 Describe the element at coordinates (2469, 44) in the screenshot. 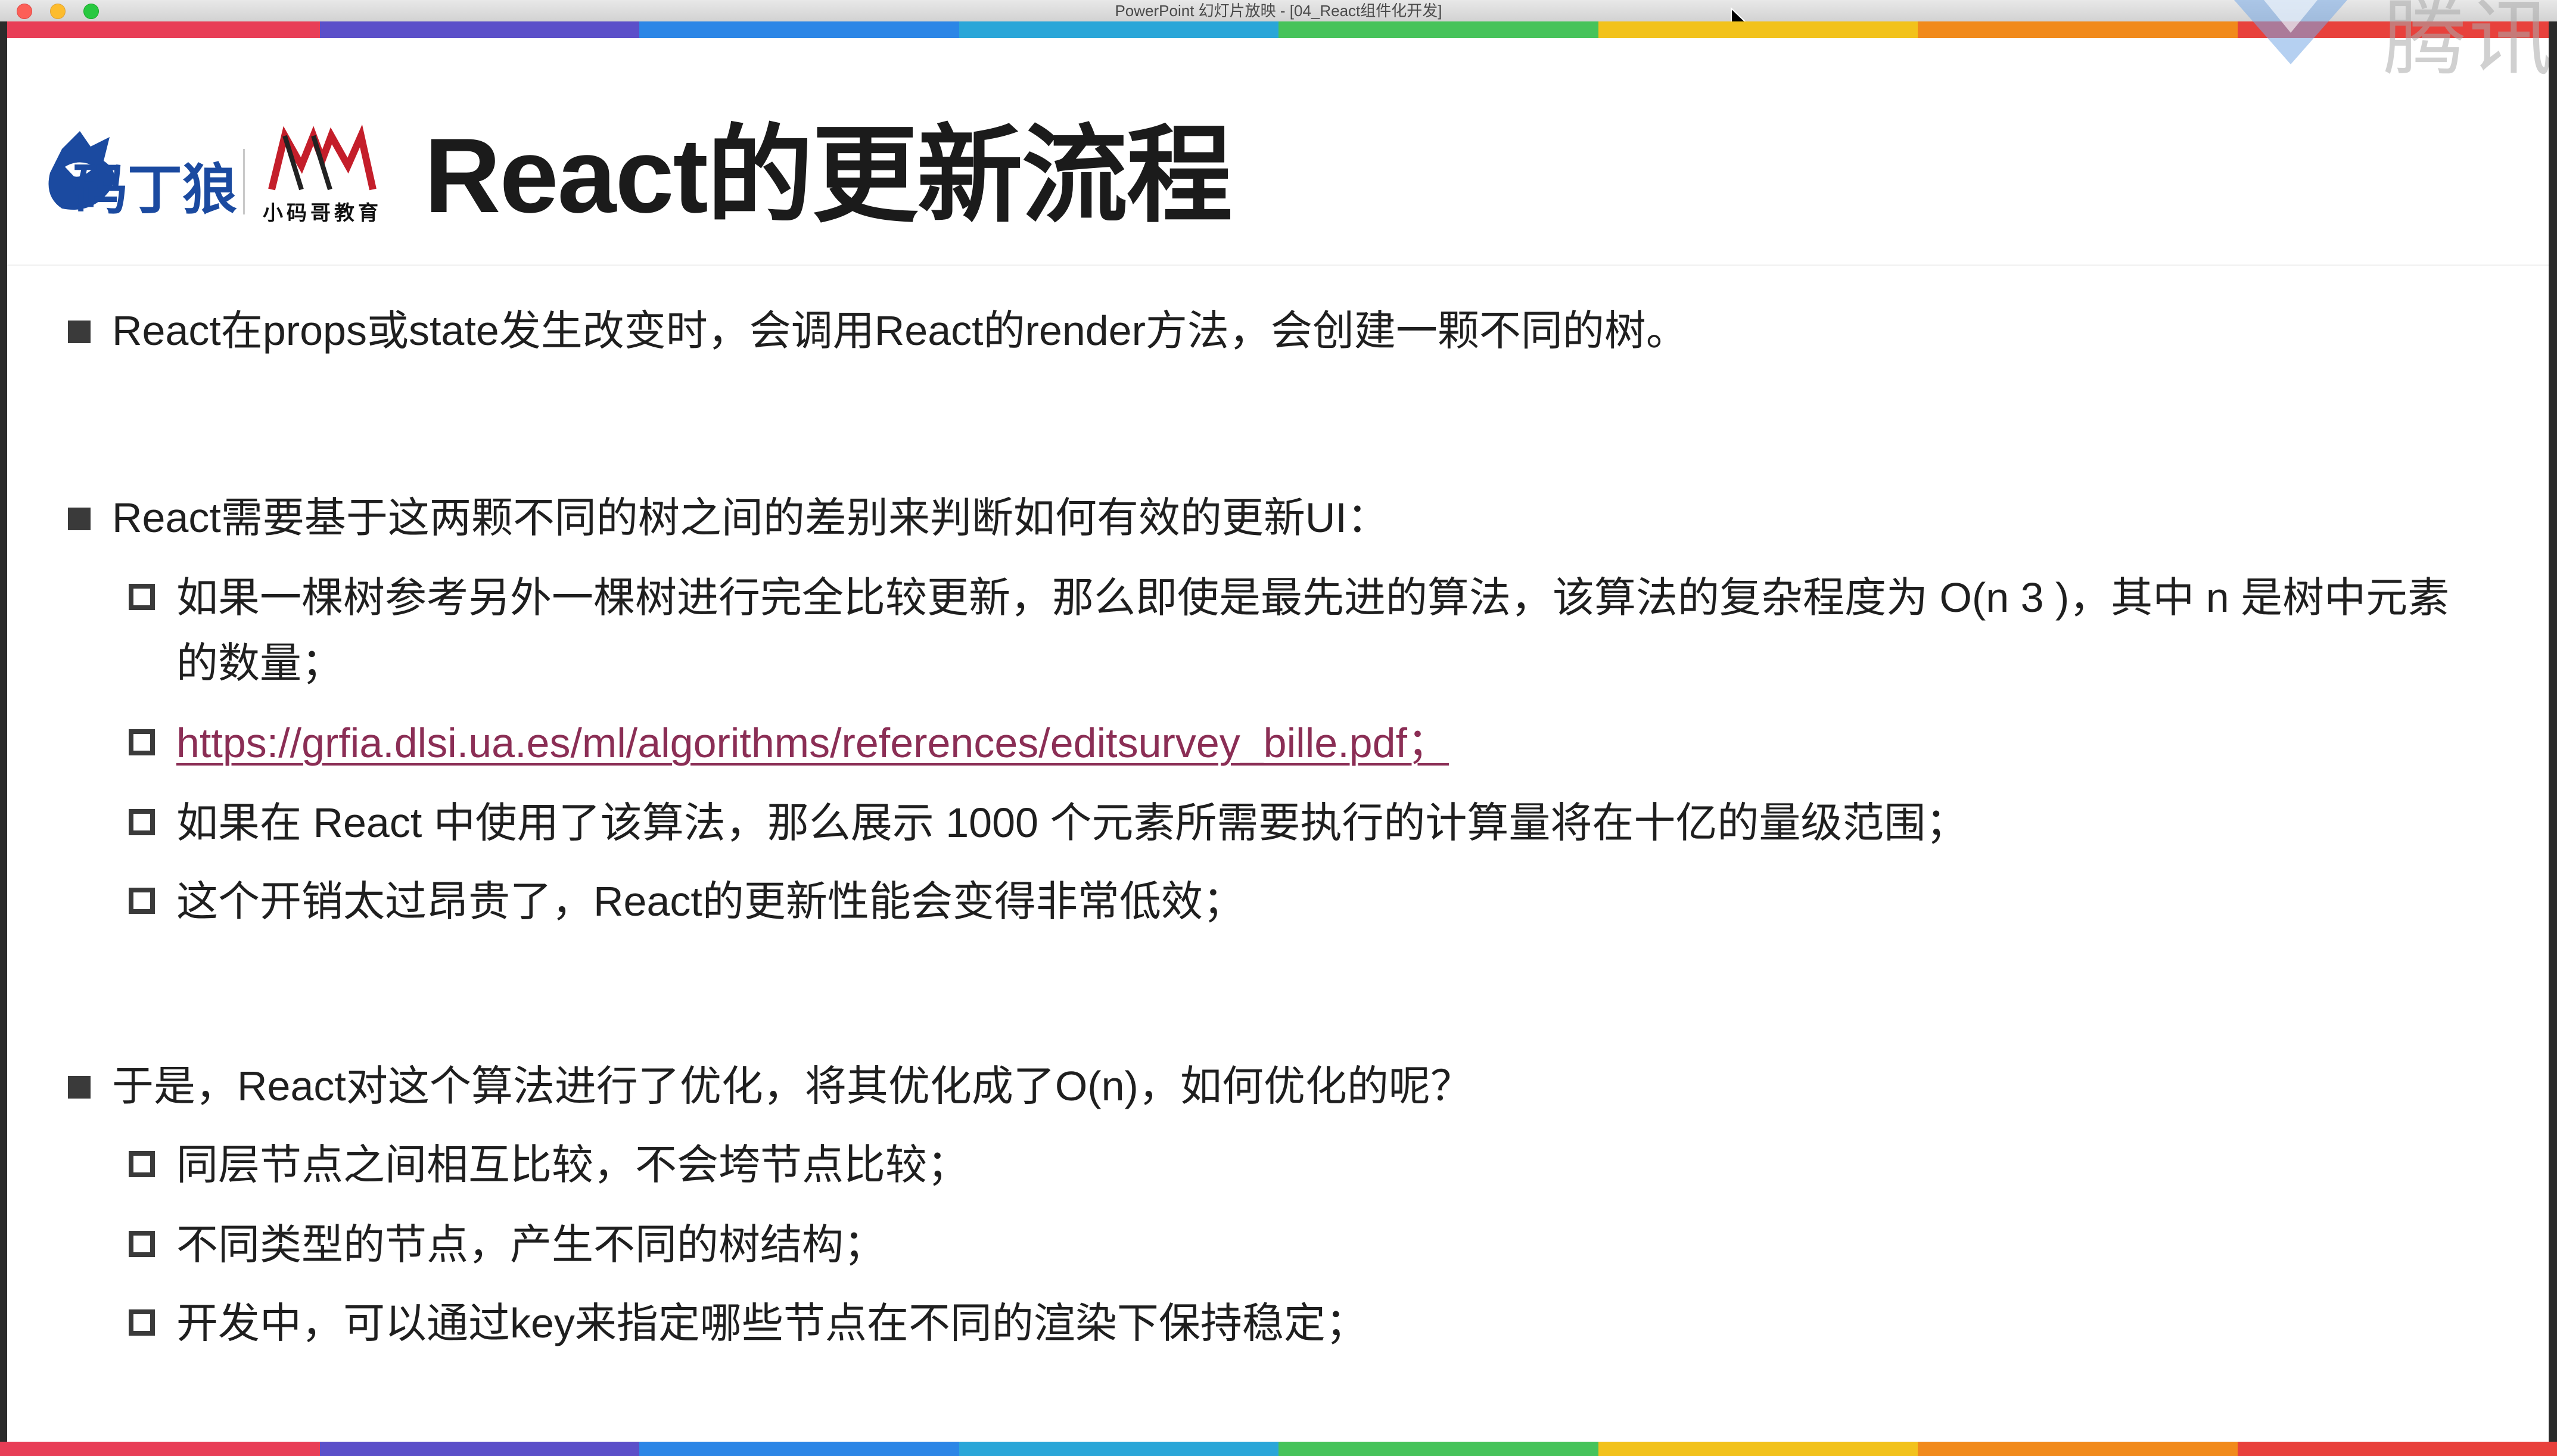

I see `watermark-text: 腾讯` at that location.